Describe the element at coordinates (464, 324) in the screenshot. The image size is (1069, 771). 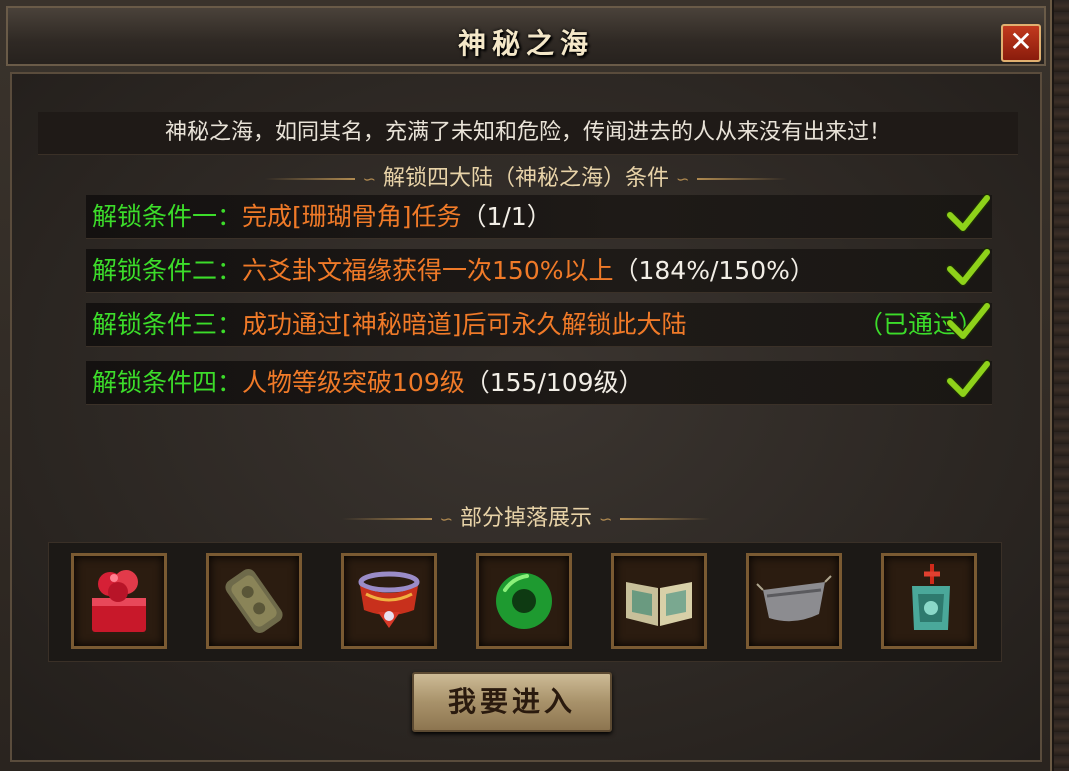
I see `condition-desc: 成功通过[神秘暗道]后可永久解锁此大陆` at that location.